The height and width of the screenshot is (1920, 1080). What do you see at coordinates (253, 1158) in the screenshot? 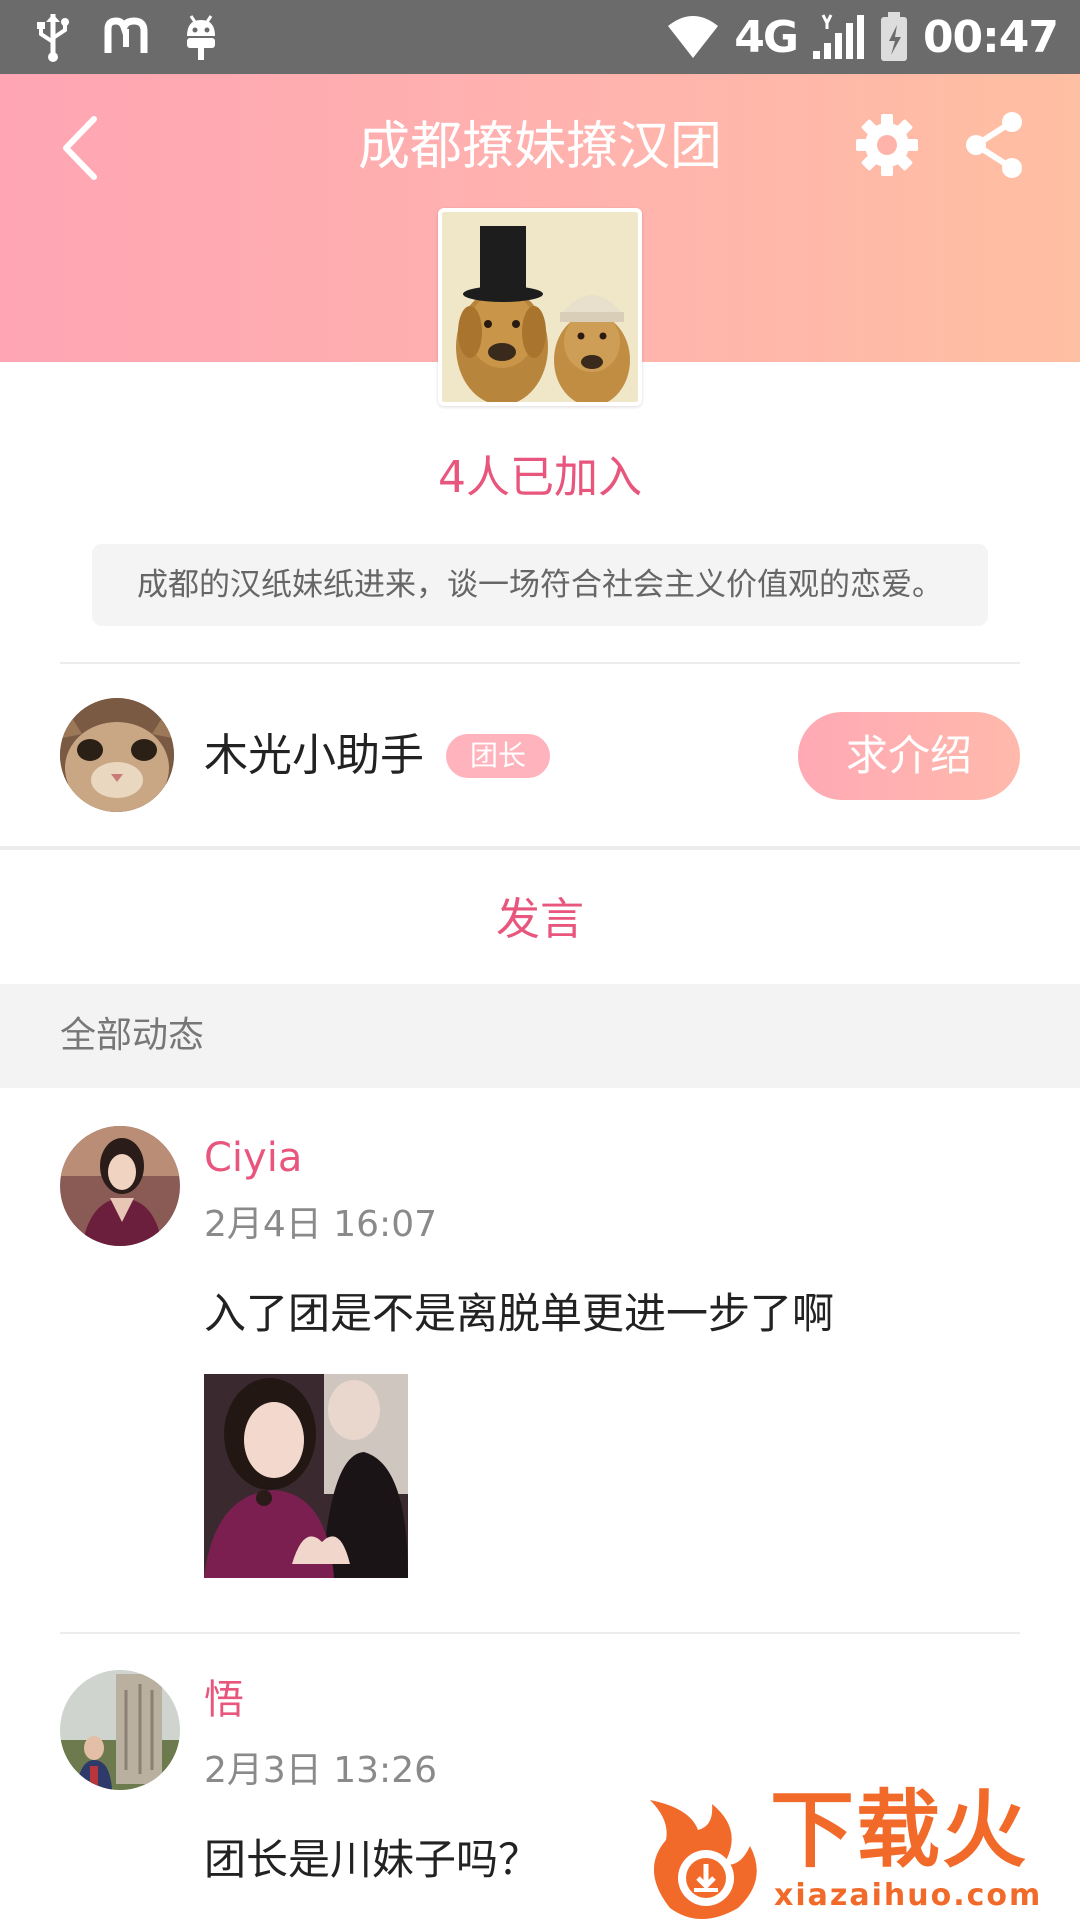
I see `post-author-name: Ciyia` at bounding box center [253, 1158].